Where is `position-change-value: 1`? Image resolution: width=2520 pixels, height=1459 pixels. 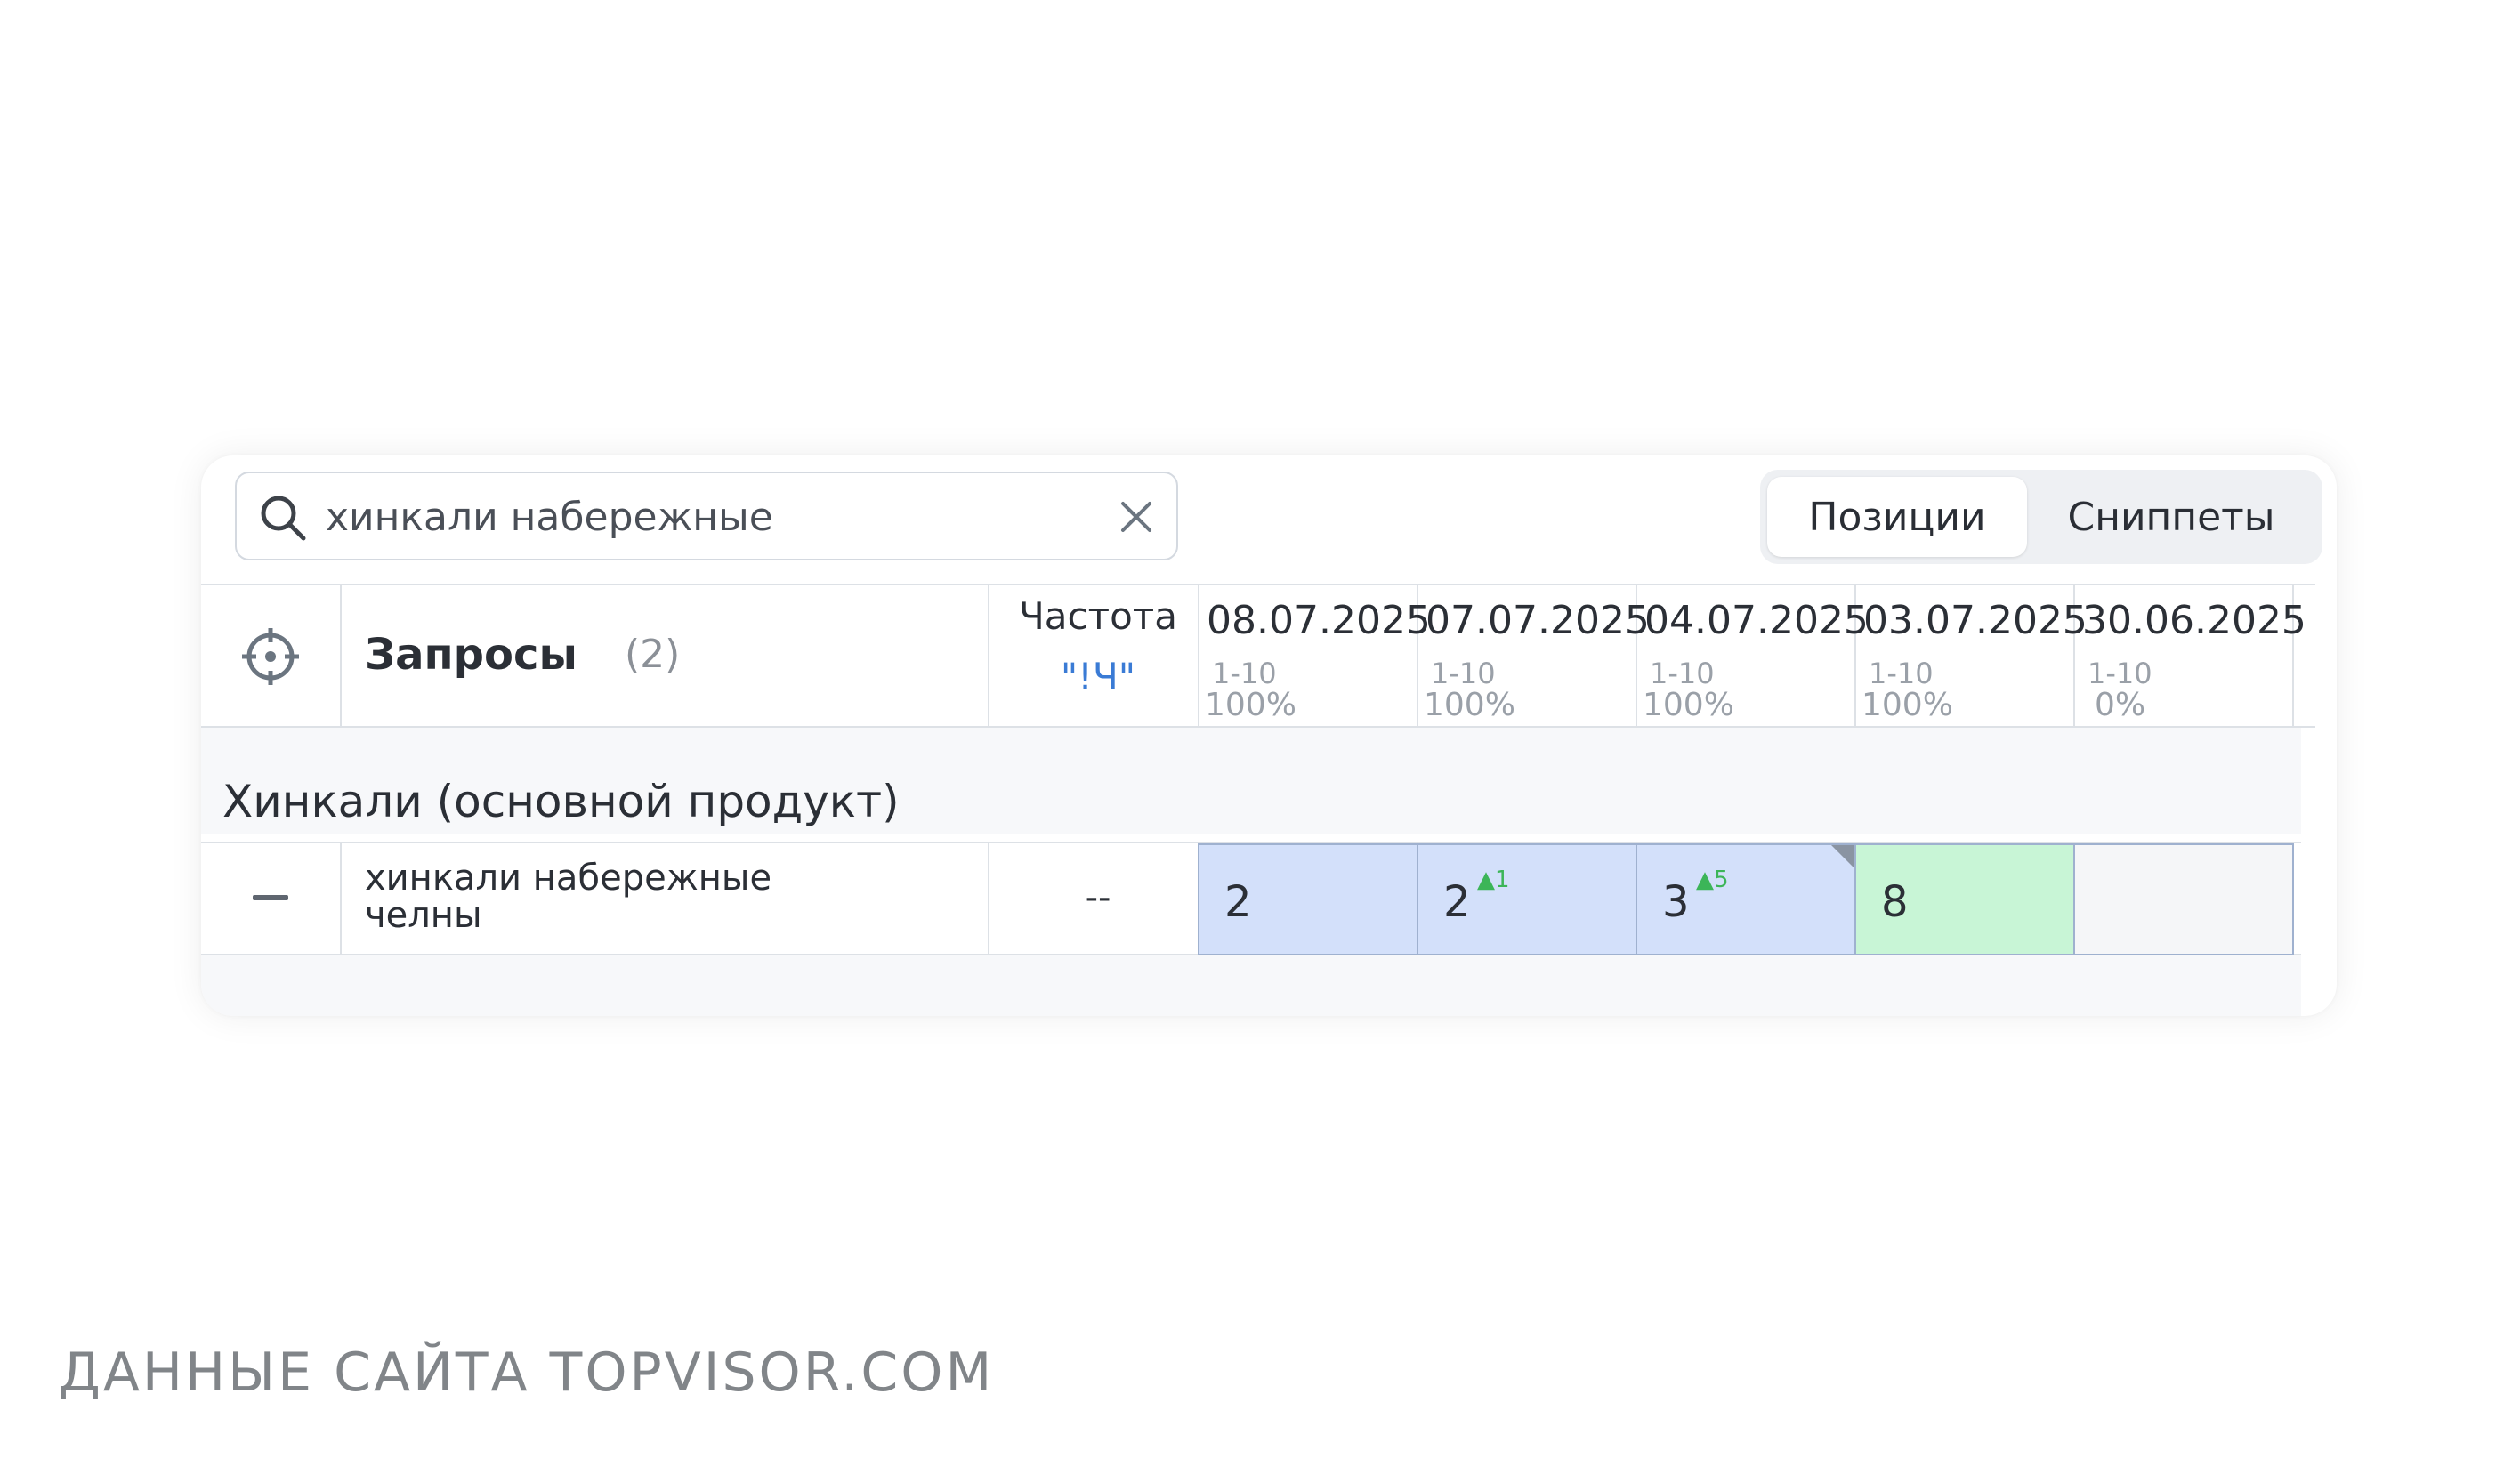 position-change-value: 1 is located at coordinates (1502, 880).